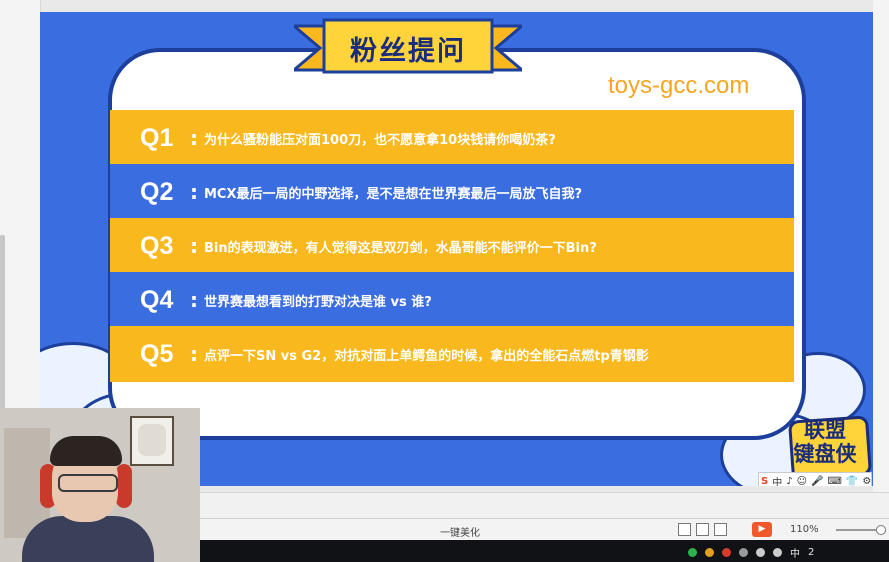 The width and height of the screenshot is (889, 562). I want to click on tray-extra: 2, so click(811, 552).